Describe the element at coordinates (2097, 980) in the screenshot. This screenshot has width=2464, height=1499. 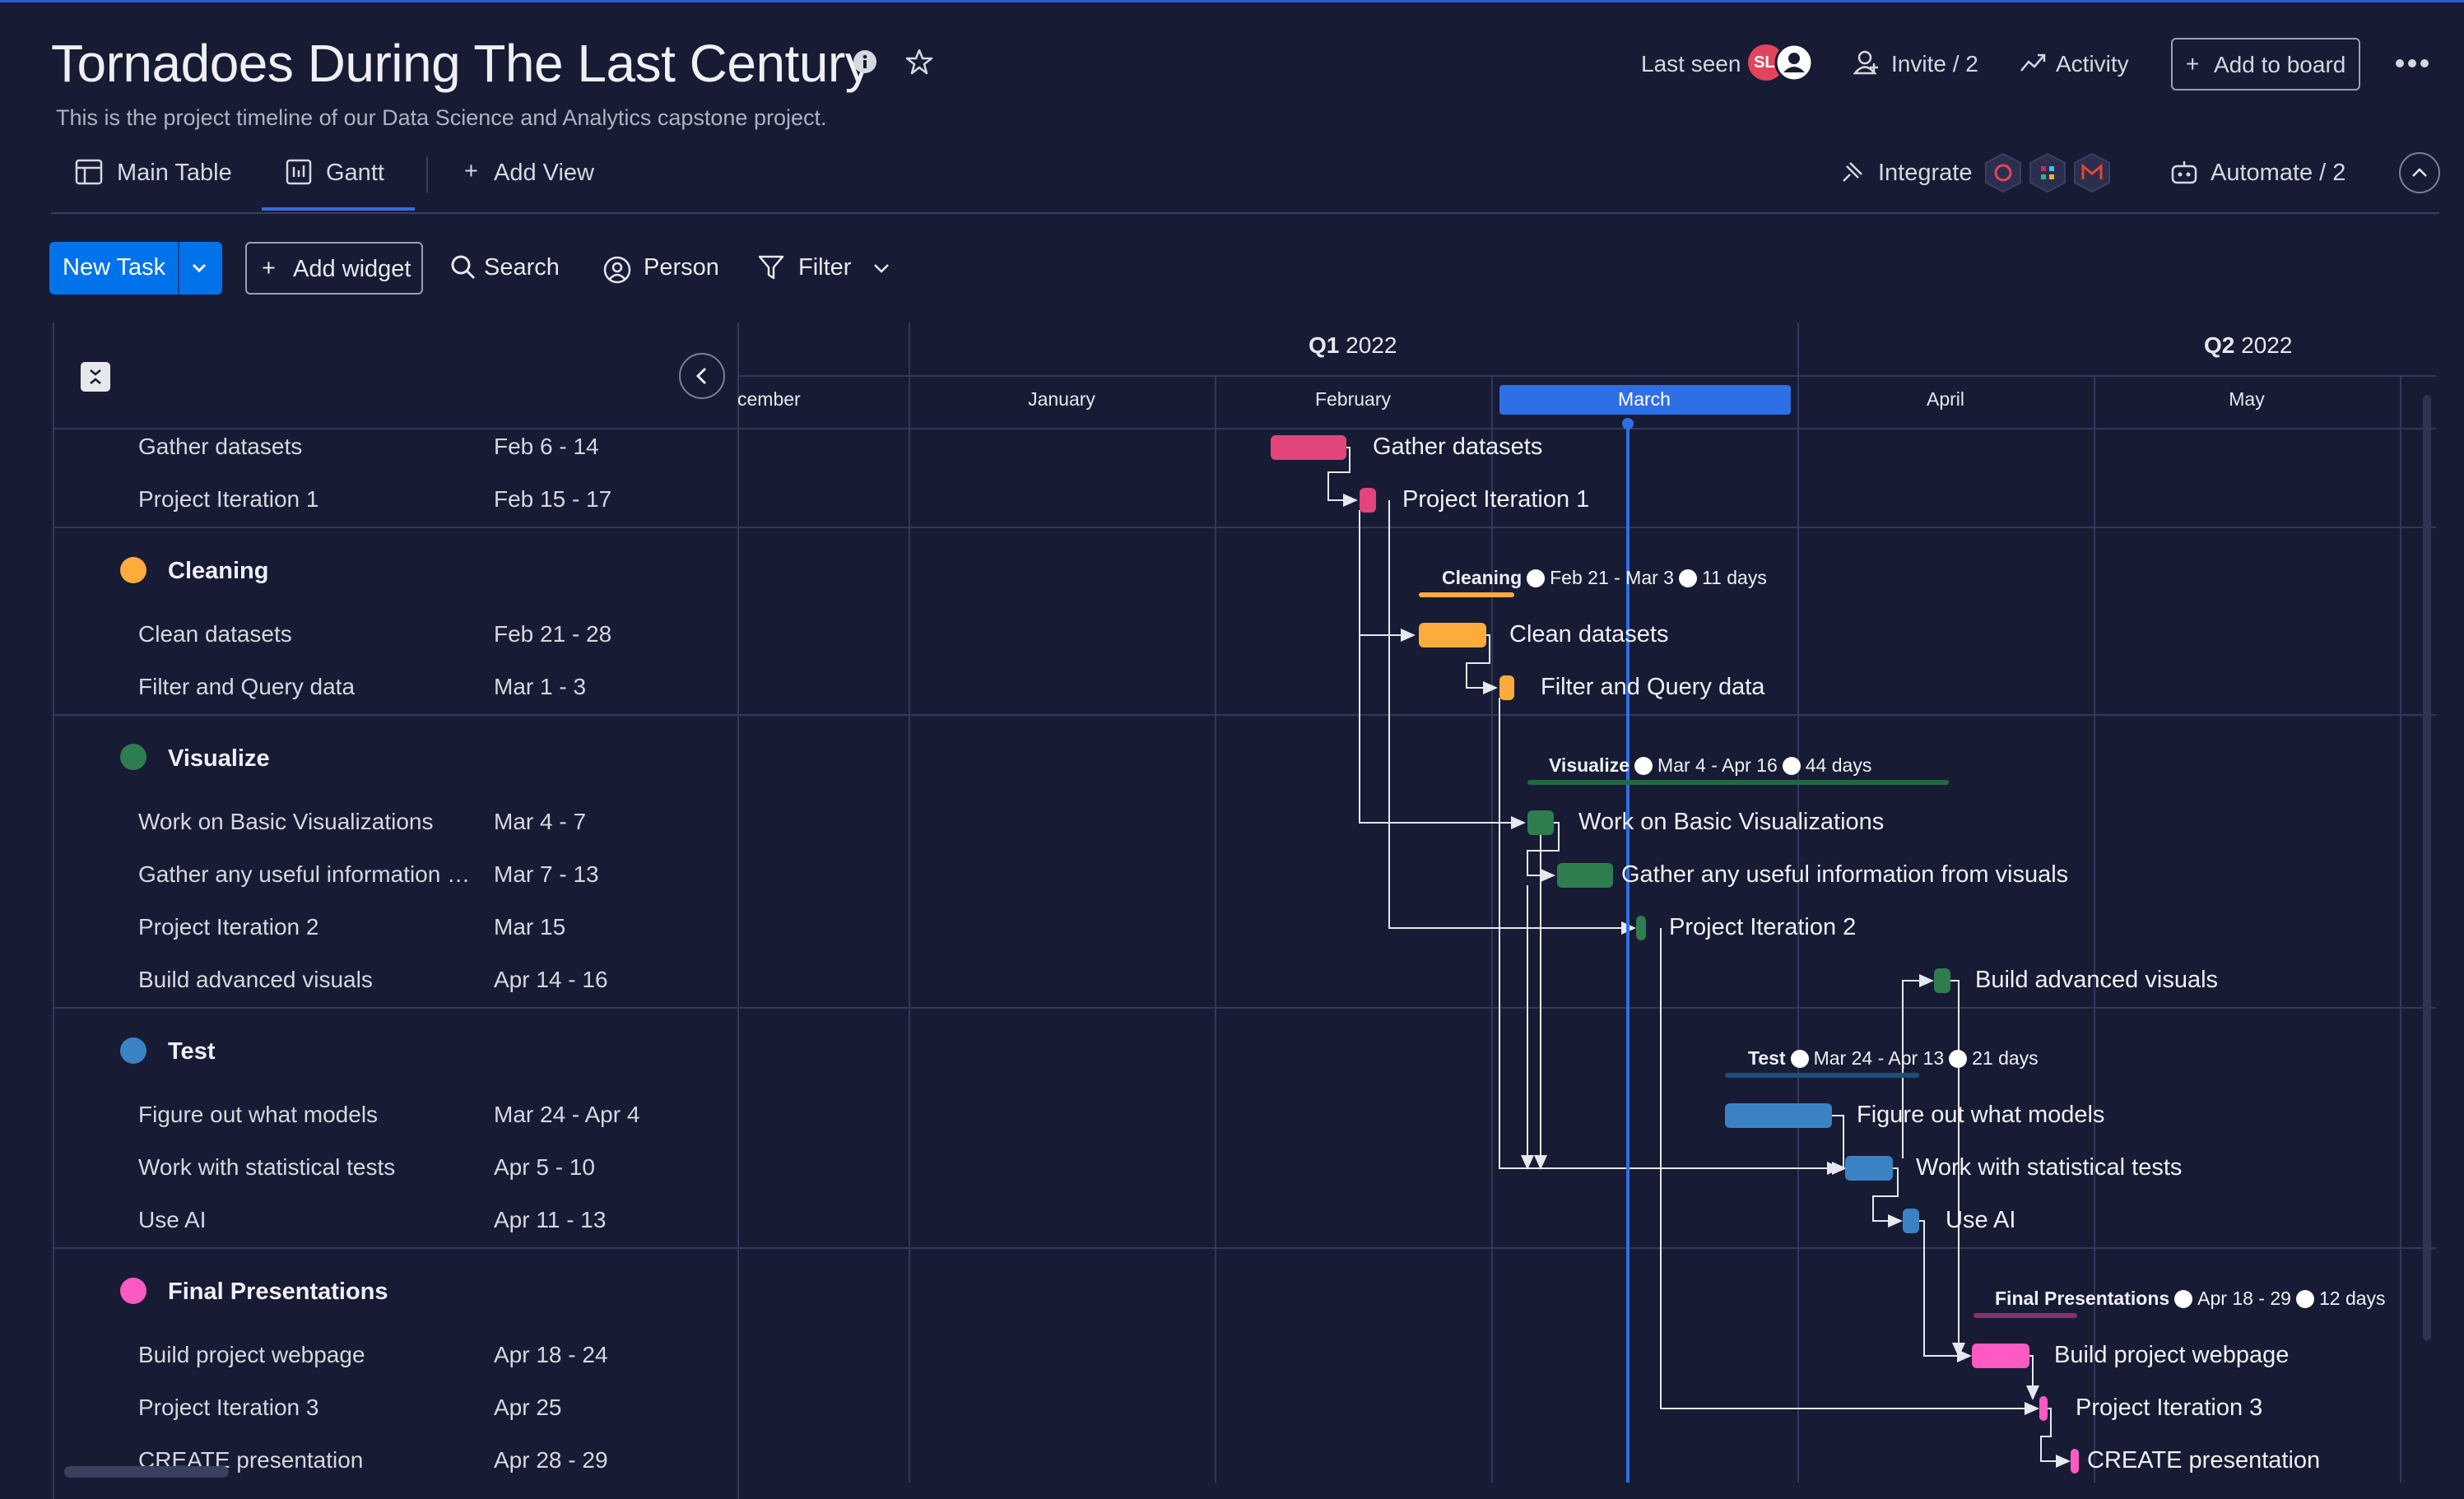
I see `bar-label: Build advanced visuals` at that location.